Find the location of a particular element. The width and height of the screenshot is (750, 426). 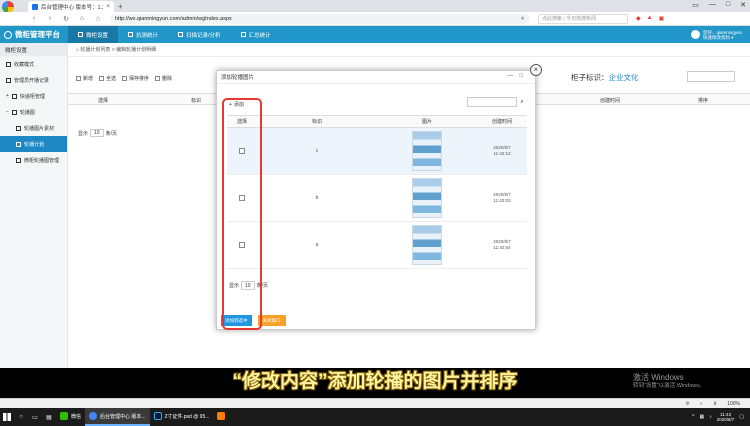

sidebar-item-label: 轮播计划 is located at coordinates (34, 144).